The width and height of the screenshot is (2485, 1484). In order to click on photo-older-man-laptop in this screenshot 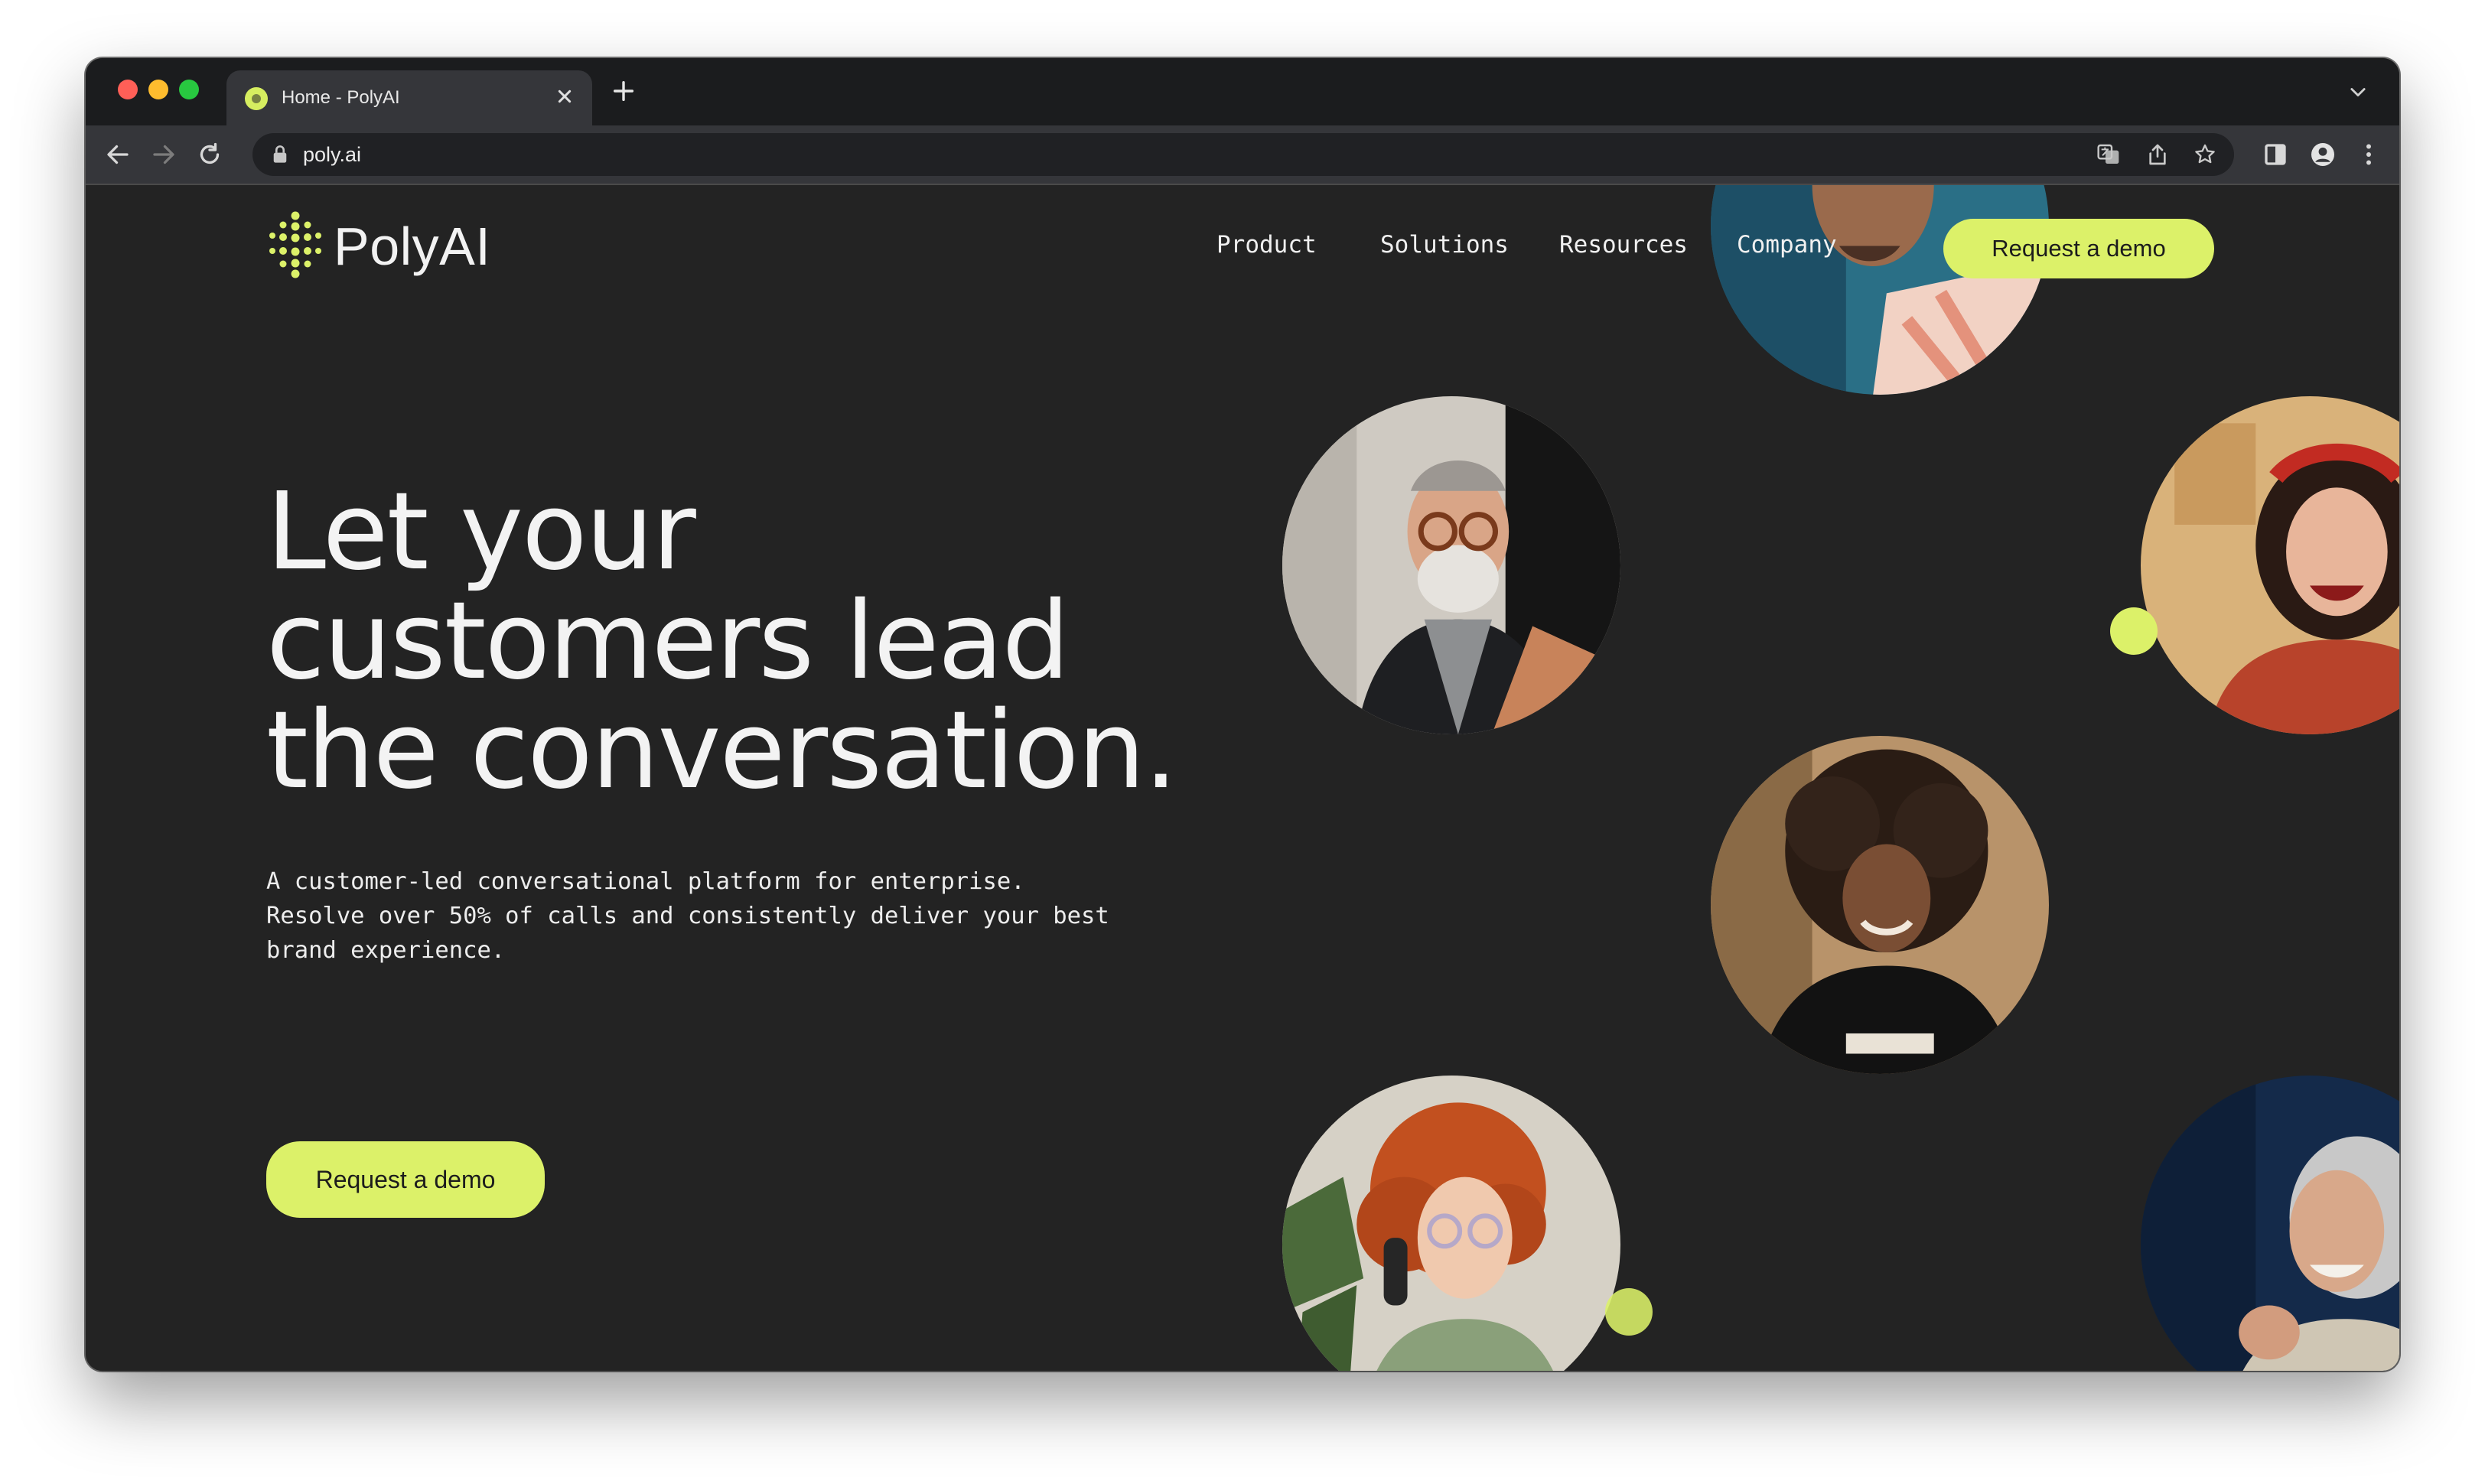, I will do `click(1451, 565)`.